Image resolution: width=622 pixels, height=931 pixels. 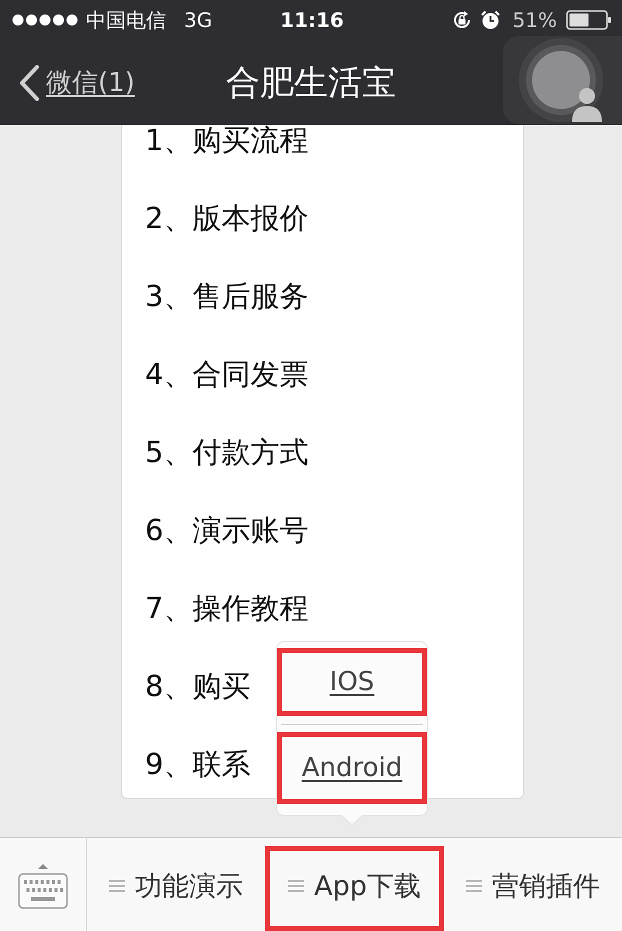 I want to click on menu-text-line: 8、购买, so click(x=197, y=686).